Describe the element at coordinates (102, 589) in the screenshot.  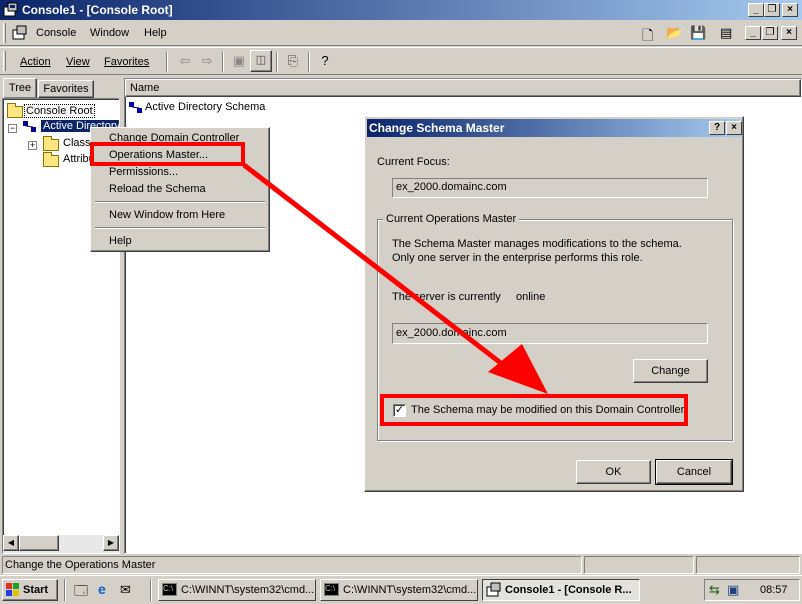
I see `internet-explorer-icon: e` at that location.